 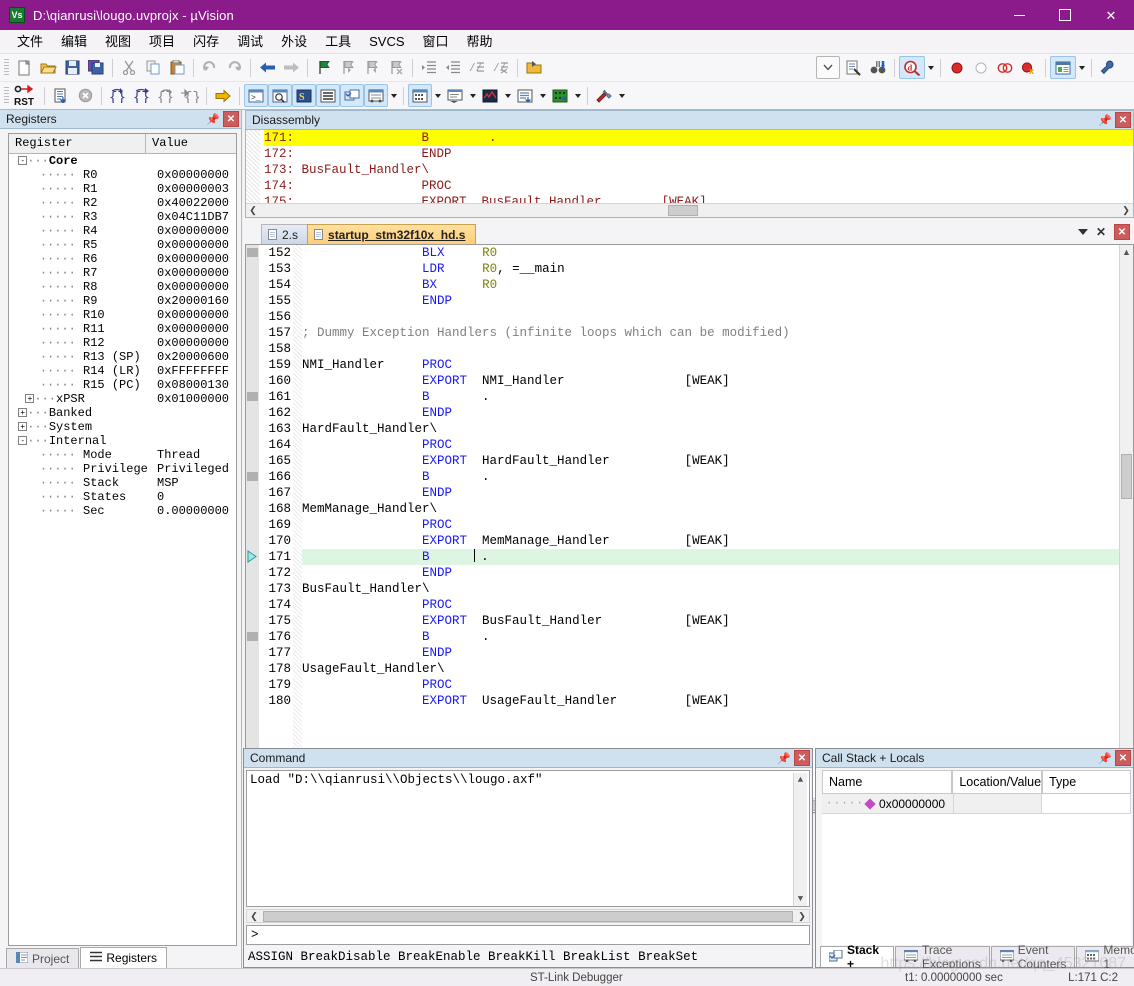 What do you see at coordinates (6, 67) in the screenshot?
I see `toolbar-grip` at bounding box center [6, 67].